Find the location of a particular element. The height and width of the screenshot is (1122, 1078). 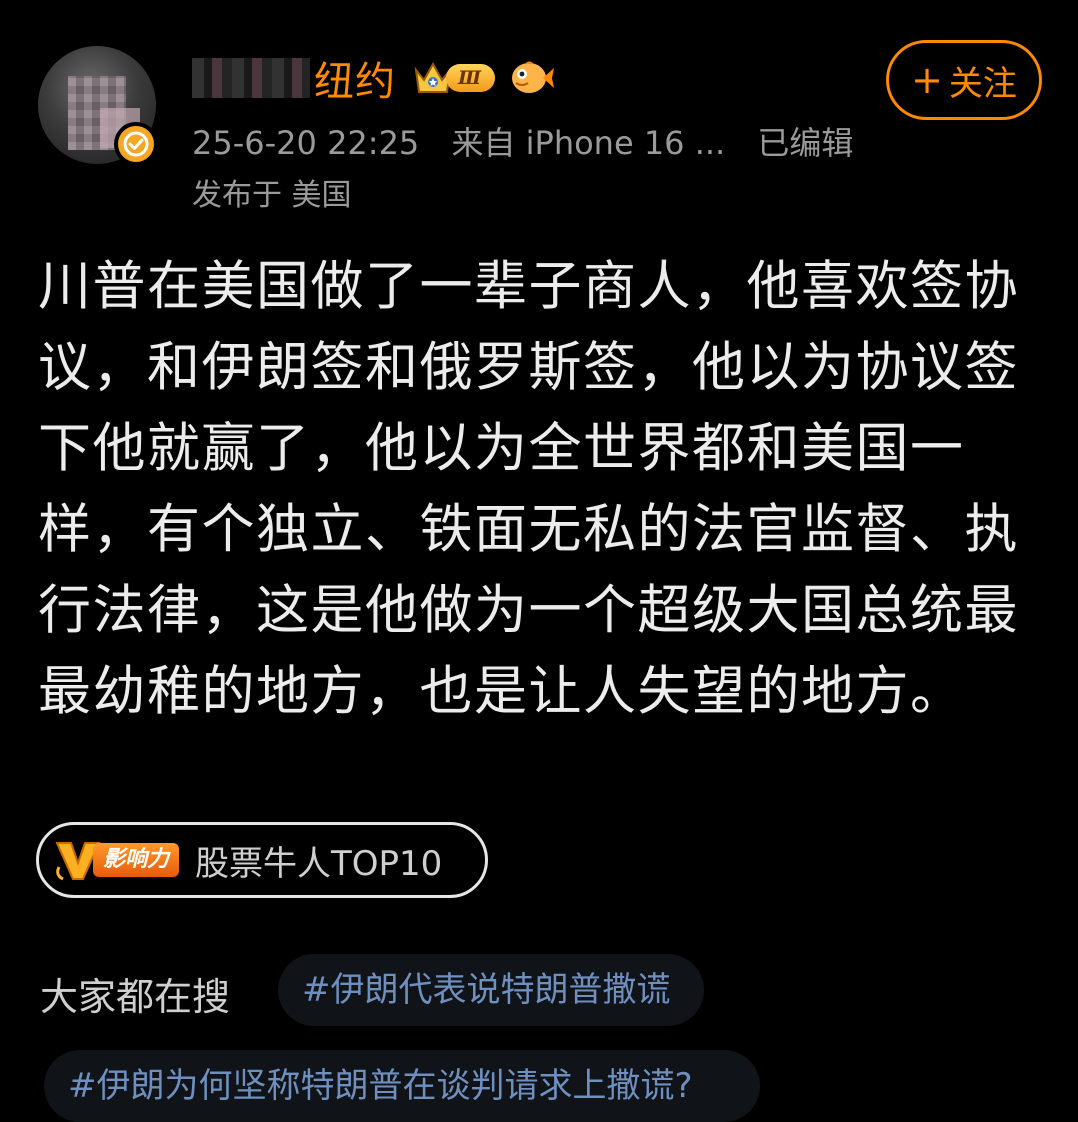

fish-icon is located at coordinates (533, 77).